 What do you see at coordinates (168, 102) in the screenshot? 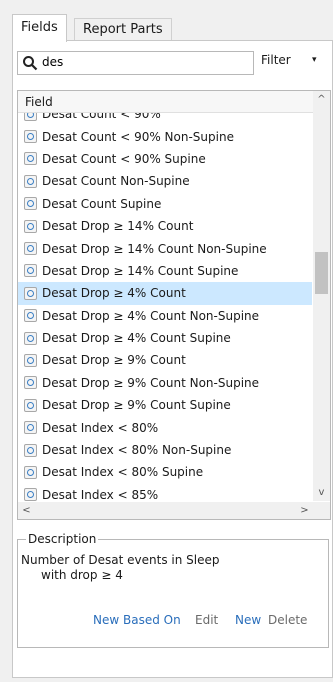
I see `column-header-field: Field` at bounding box center [168, 102].